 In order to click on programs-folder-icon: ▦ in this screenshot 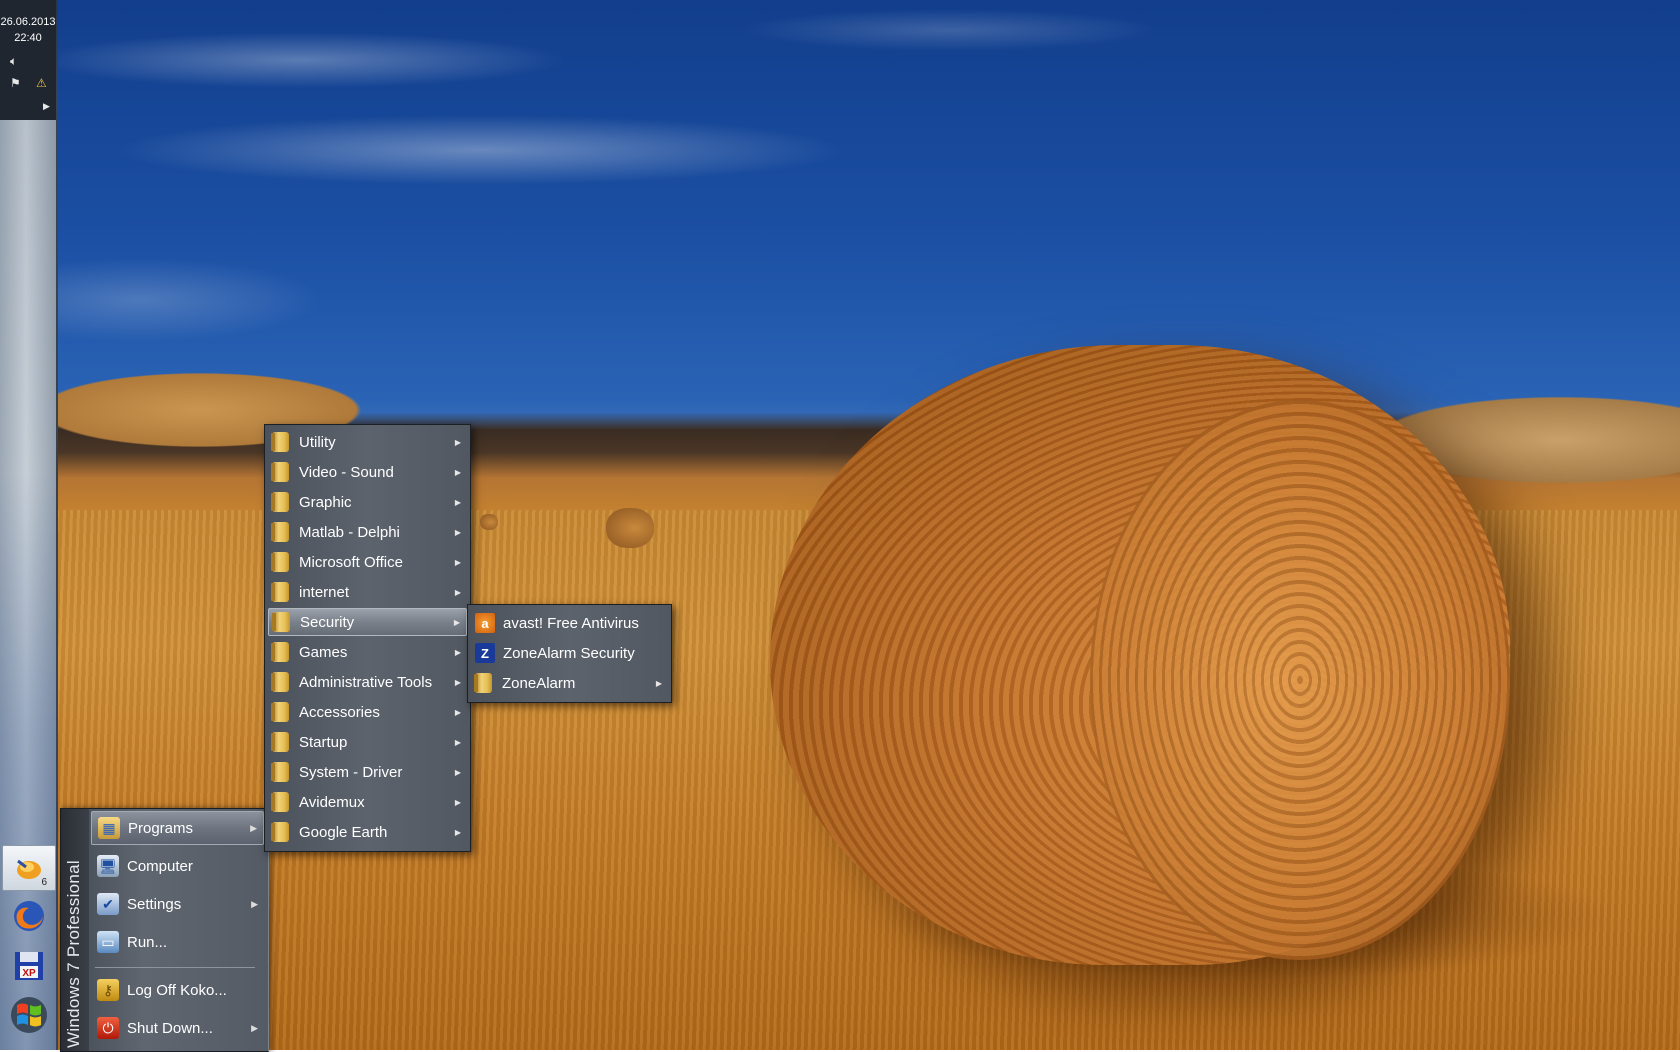, I will do `click(109, 828)`.